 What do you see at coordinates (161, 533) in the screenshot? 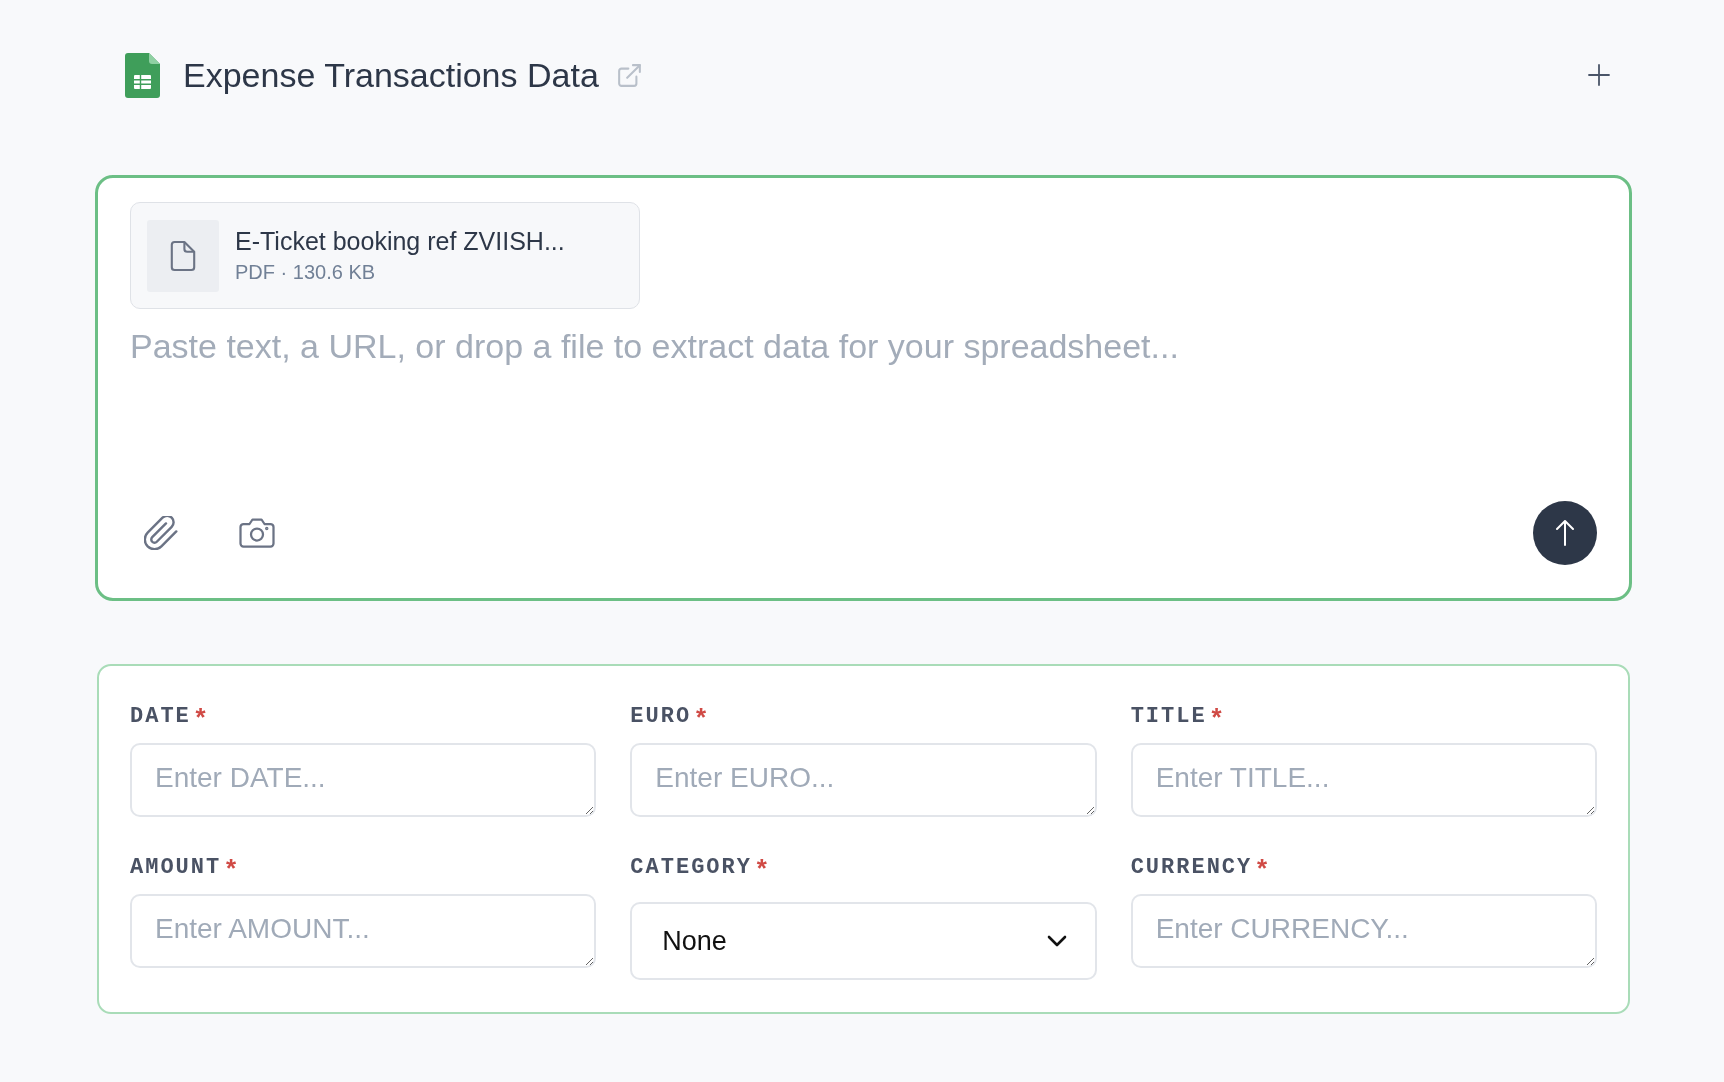
I see `paperclip-icon` at bounding box center [161, 533].